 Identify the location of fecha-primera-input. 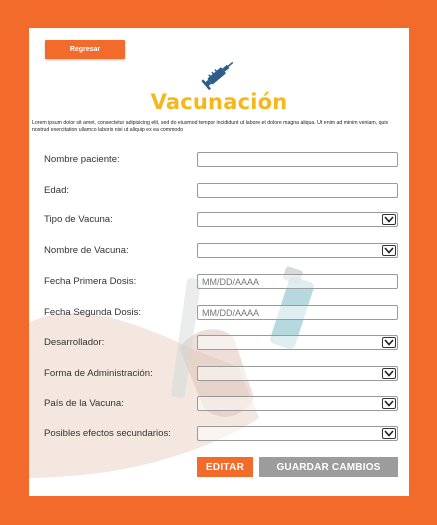
(297, 281).